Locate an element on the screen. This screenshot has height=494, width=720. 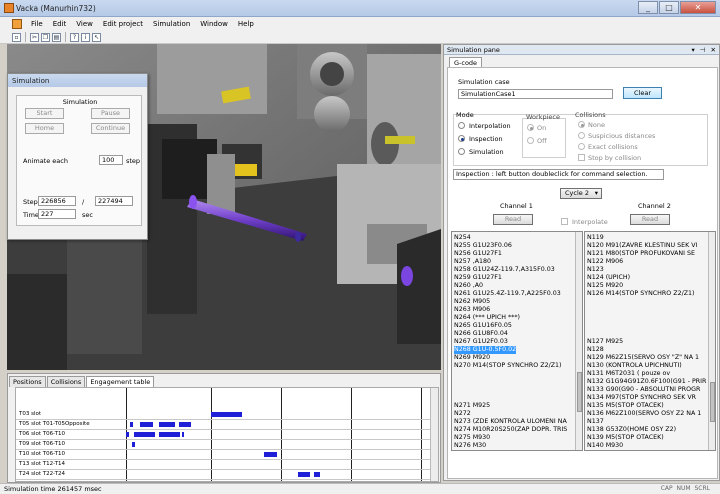
channel-2-line: N119 is located at coordinates (595, 238).